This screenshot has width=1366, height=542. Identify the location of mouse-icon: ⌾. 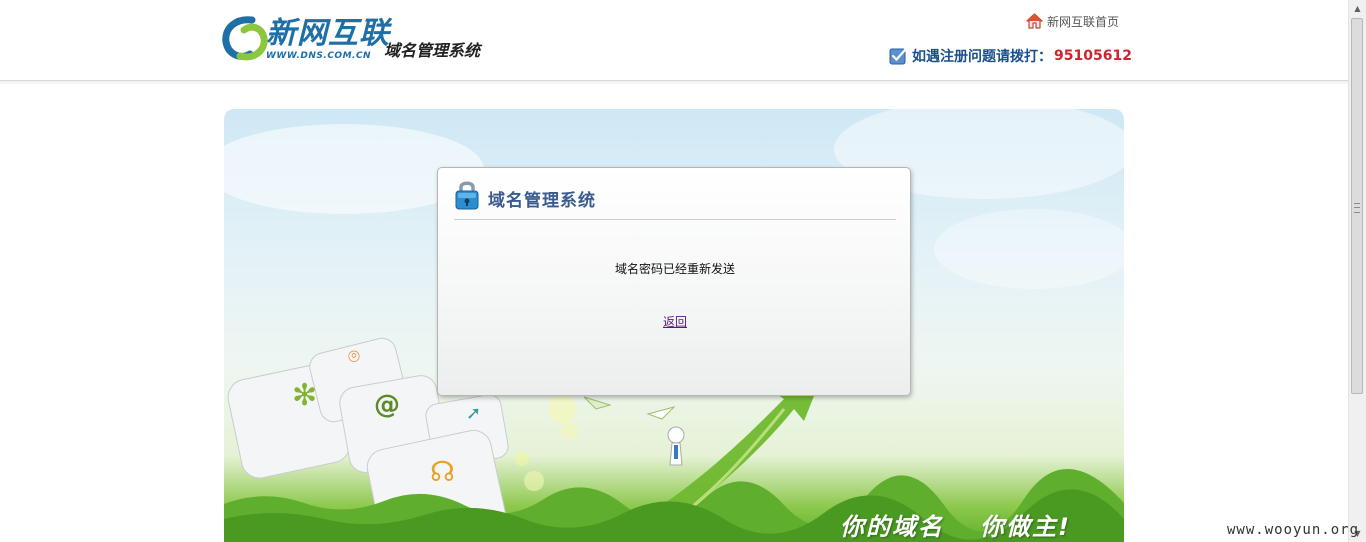
(354, 356).